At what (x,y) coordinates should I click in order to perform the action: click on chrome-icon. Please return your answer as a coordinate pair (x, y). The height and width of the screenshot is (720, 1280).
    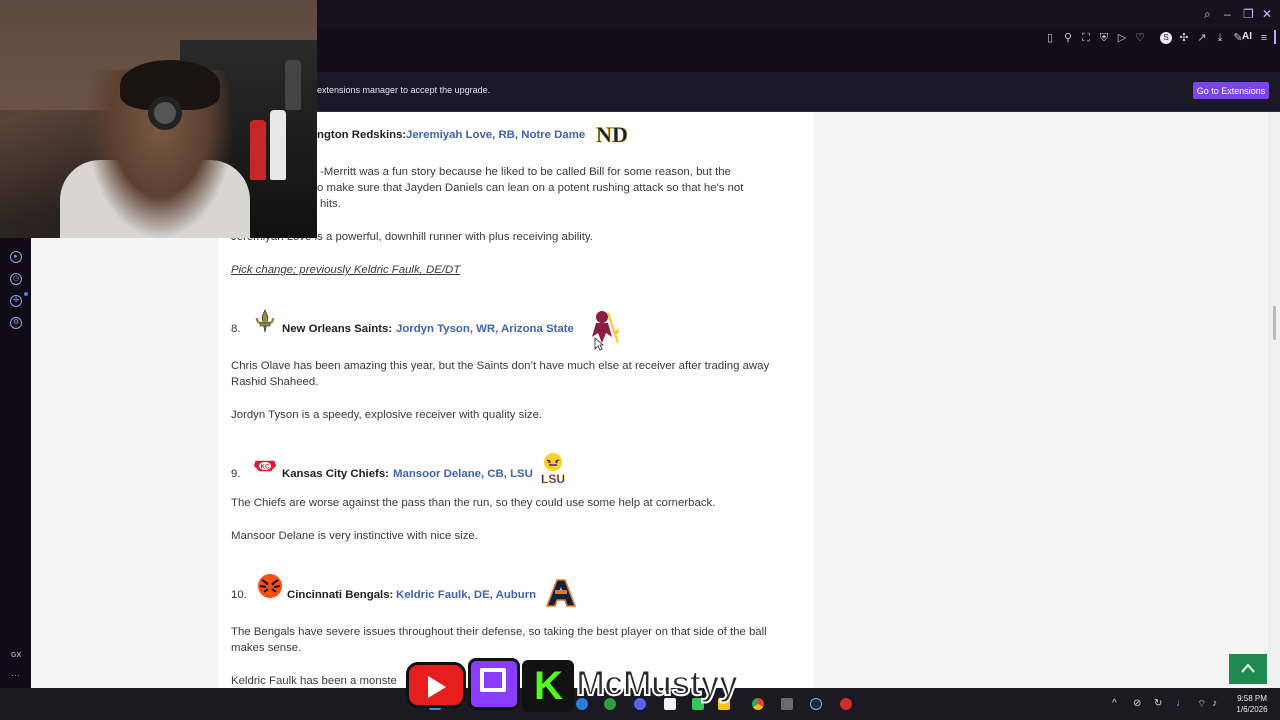
    Looking at the image, I should click on (758, 704).